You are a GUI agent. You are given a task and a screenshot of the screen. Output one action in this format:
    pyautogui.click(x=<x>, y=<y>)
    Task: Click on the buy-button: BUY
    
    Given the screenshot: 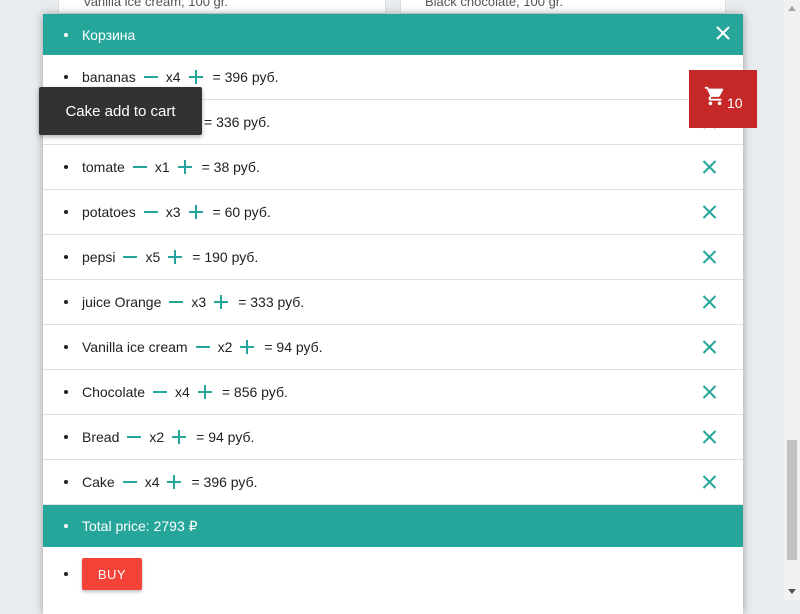 What is the action you would take?
    pyautogui.click(x=112, y=574)
    